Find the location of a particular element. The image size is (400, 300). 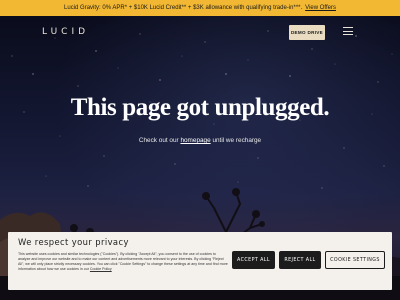

accept-all-button: ACCEPT ALL is located at coordinates (253, 260).